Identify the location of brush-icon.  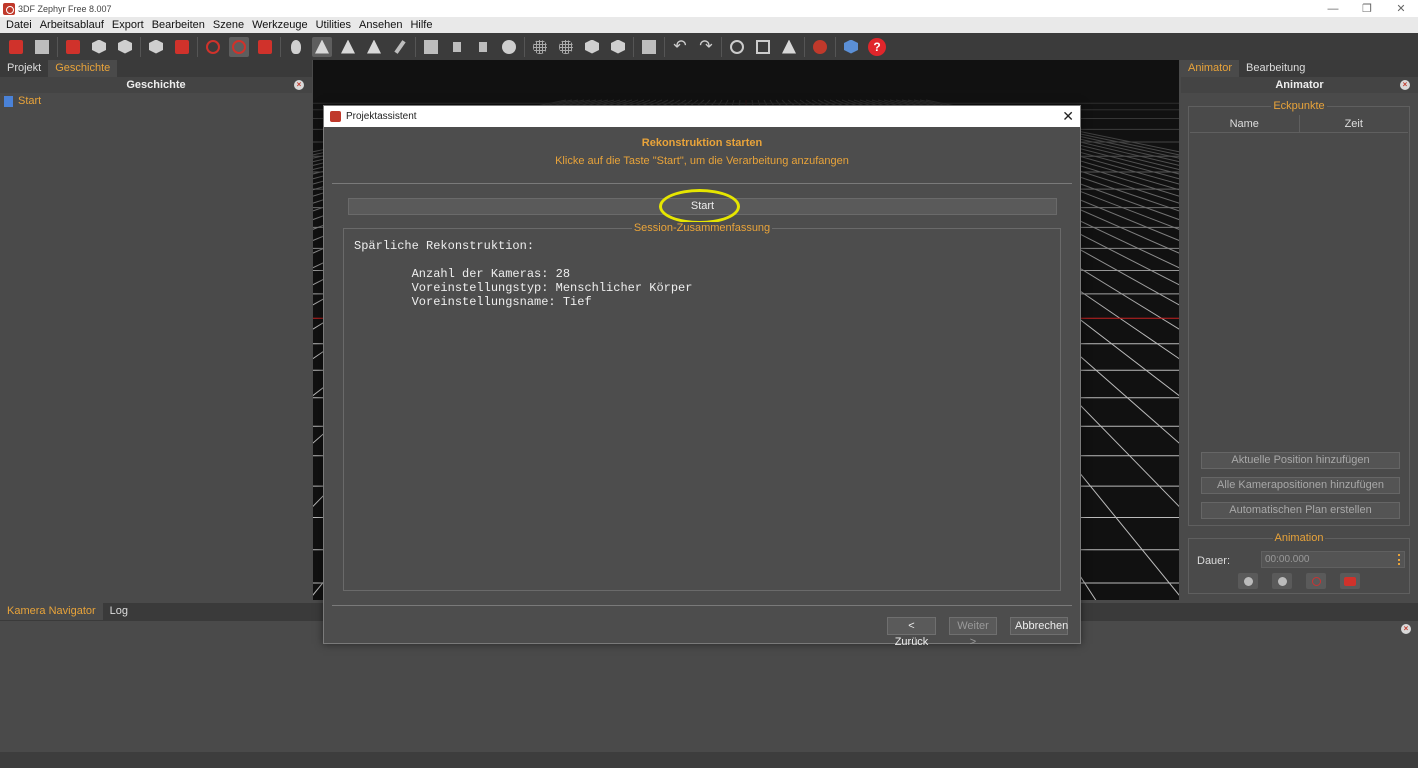
(400, 46).